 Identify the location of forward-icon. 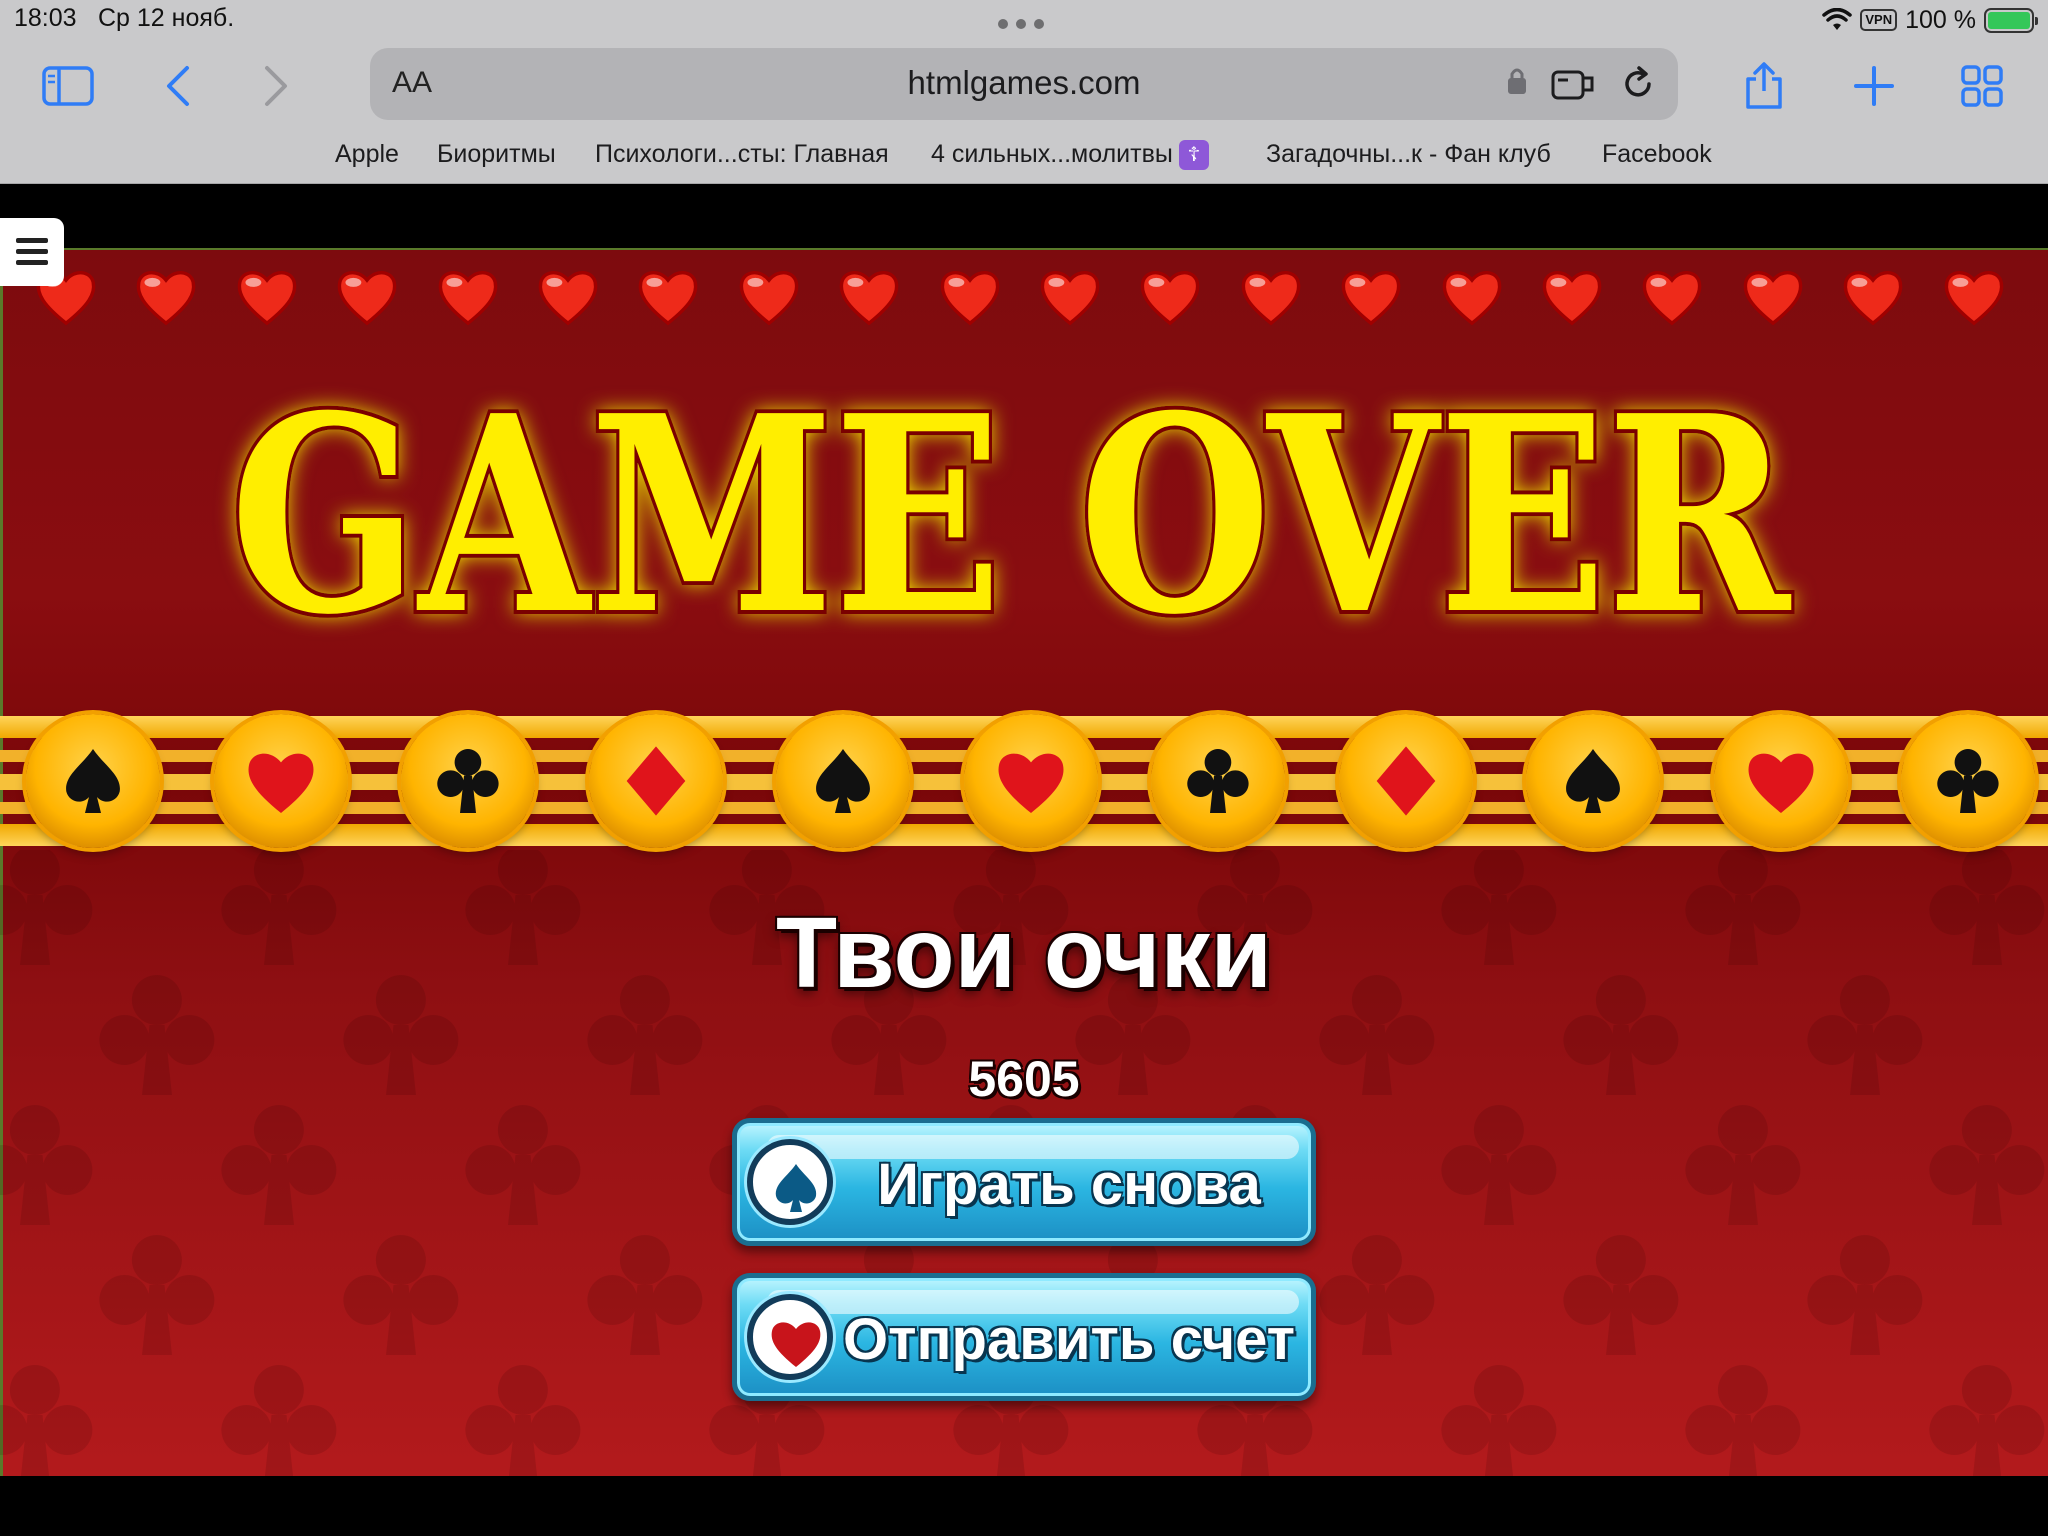
(276, 86).